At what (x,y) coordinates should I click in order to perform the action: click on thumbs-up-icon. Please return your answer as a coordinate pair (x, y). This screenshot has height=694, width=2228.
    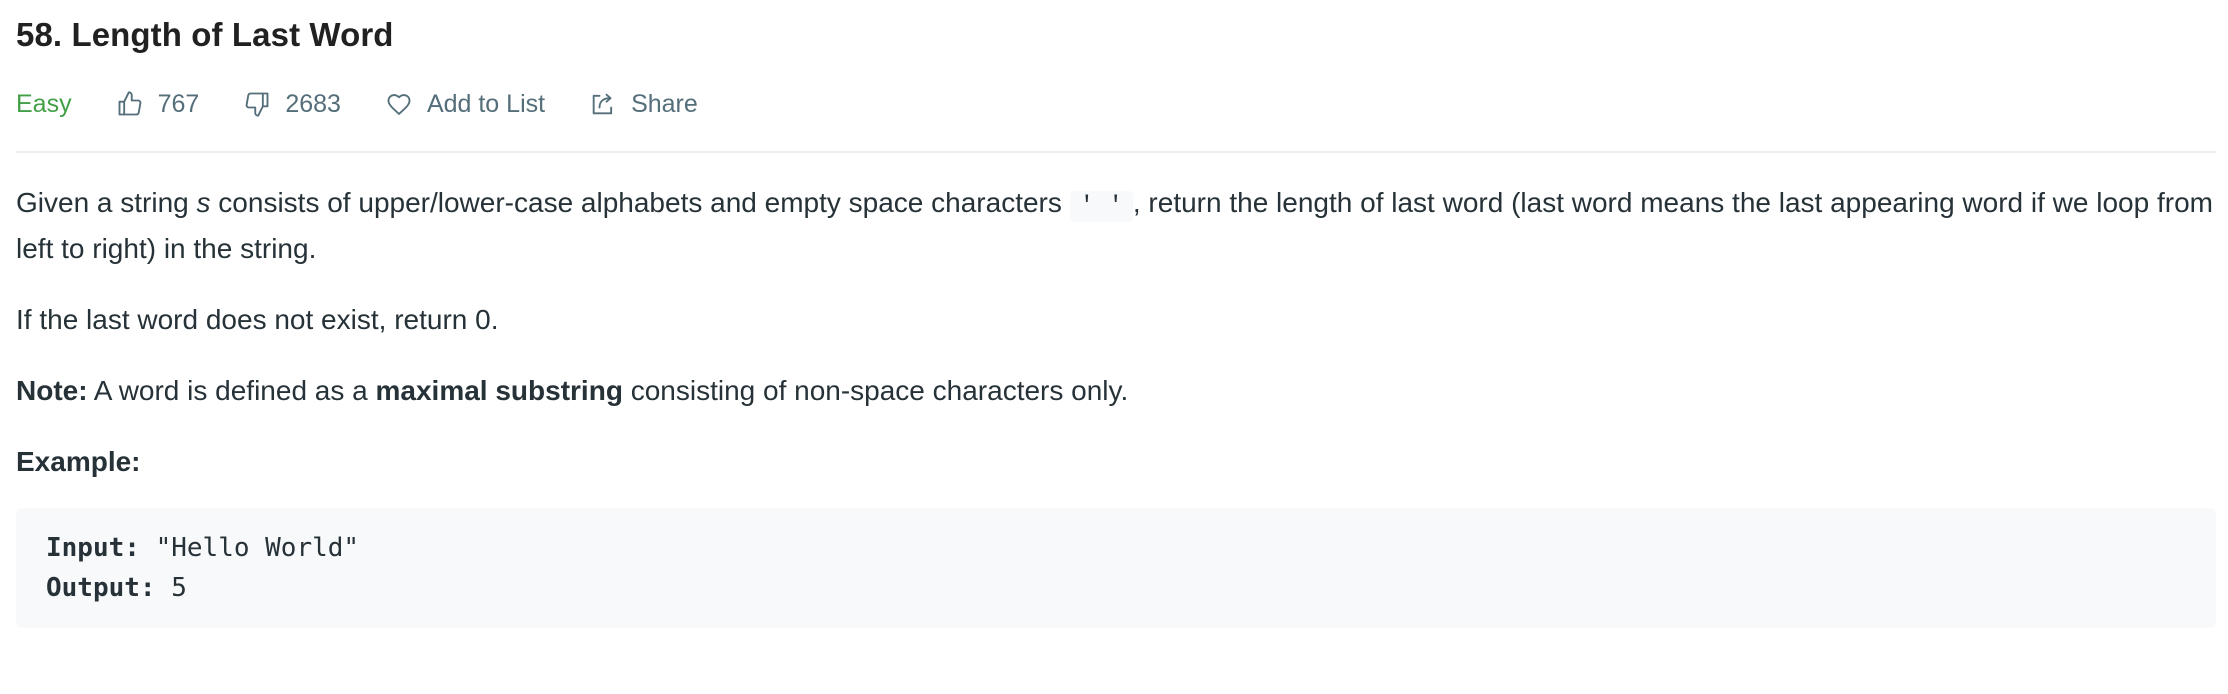
    Looking at the image, I should click on (130, 104).